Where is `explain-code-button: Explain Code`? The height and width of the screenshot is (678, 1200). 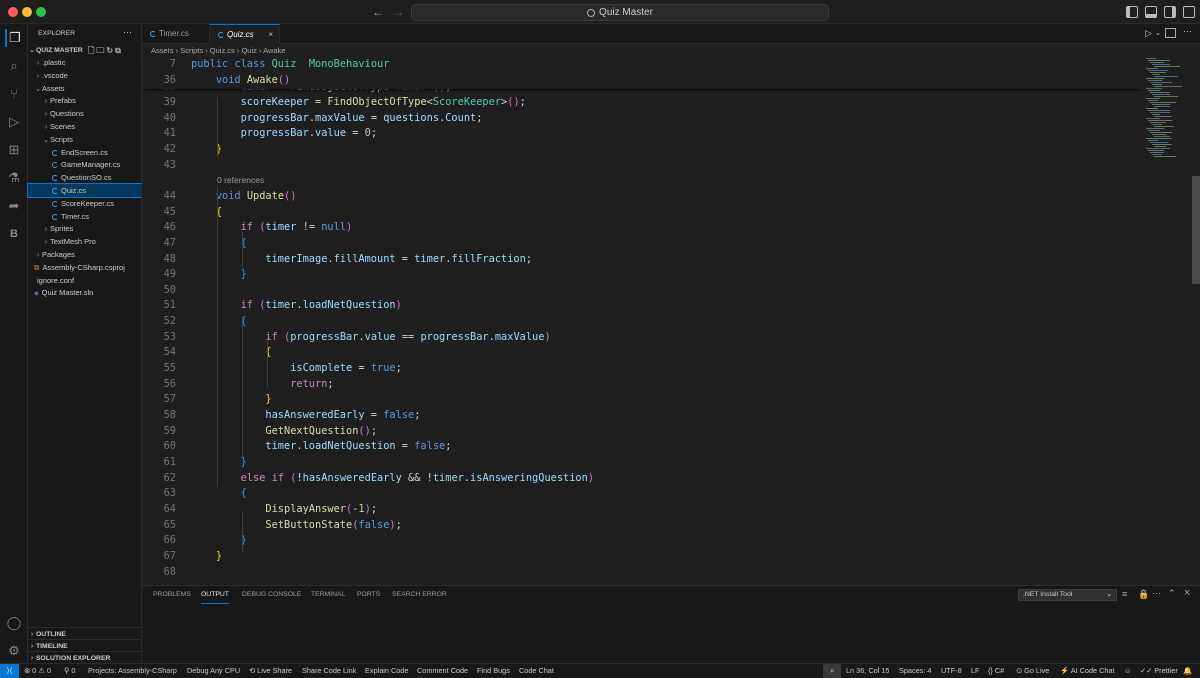
explain-code-button: Explain Code is located at coordinates (386, 671).